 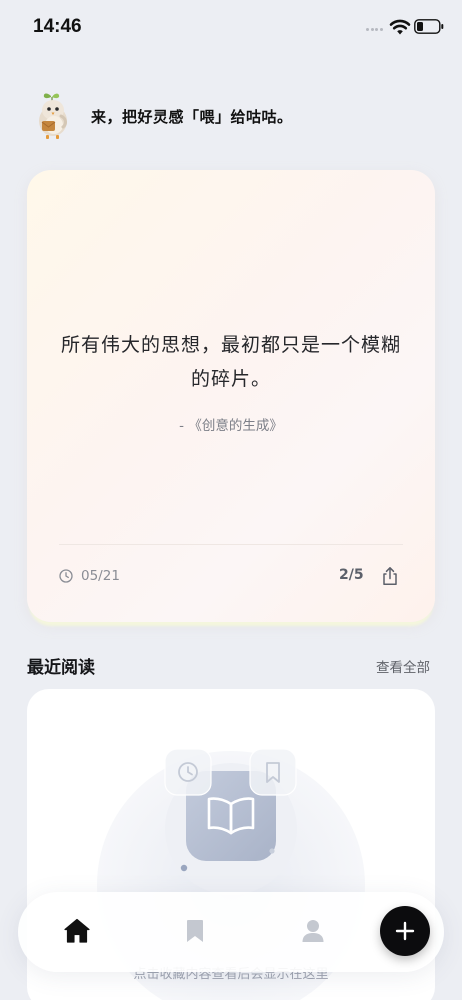 I want to click on greeting-row: 来，把好灵感「喂」给咕咕。, so click(x=233, y=117).